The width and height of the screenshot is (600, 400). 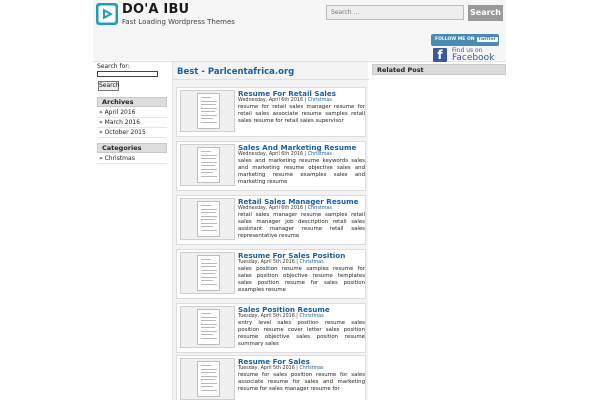 What do you see at coordinates (132, 123) in the screenshot?
I see `archive-item-march-2016: » March 2016` at bounding box center [132, 123].